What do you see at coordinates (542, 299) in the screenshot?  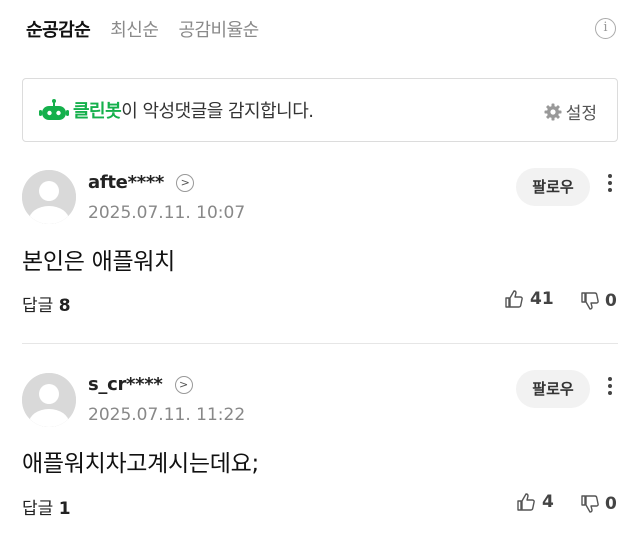 I see `like-count: 41` at bounding box center [542, 299].